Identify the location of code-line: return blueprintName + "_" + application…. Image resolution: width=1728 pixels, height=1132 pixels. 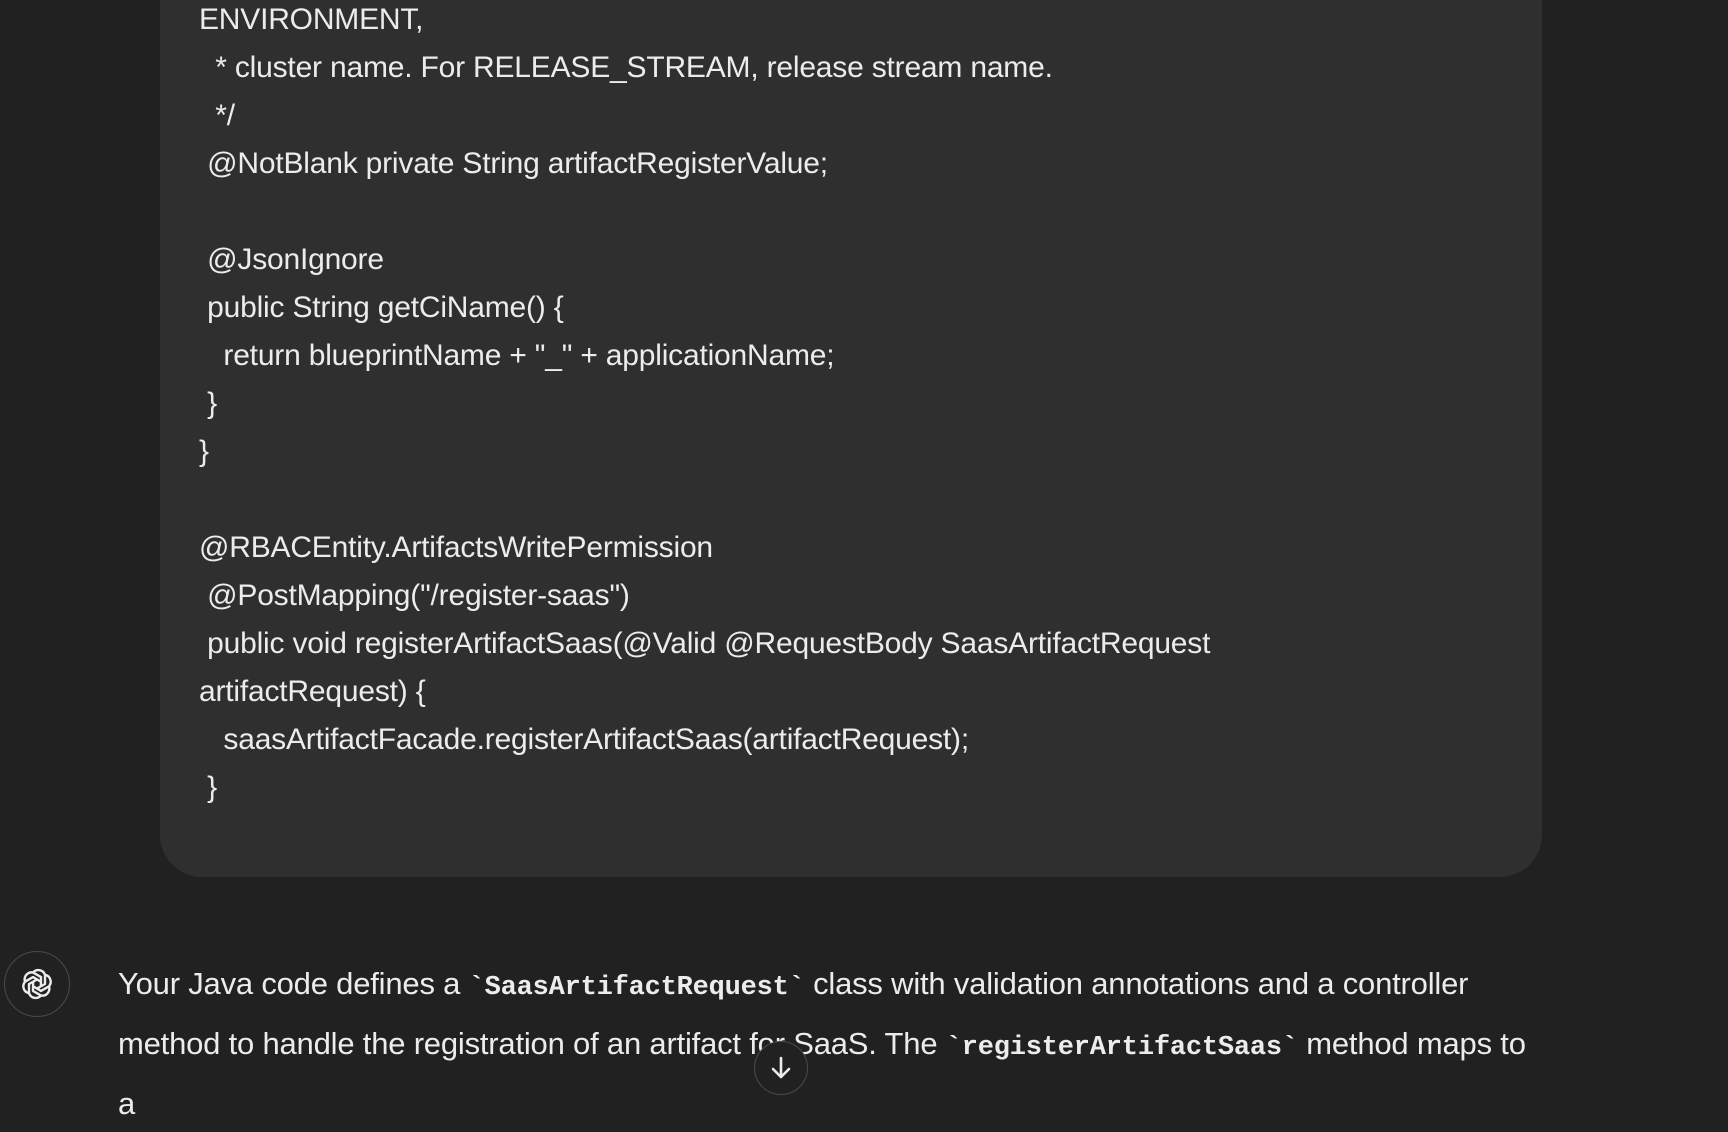
(517, 355).